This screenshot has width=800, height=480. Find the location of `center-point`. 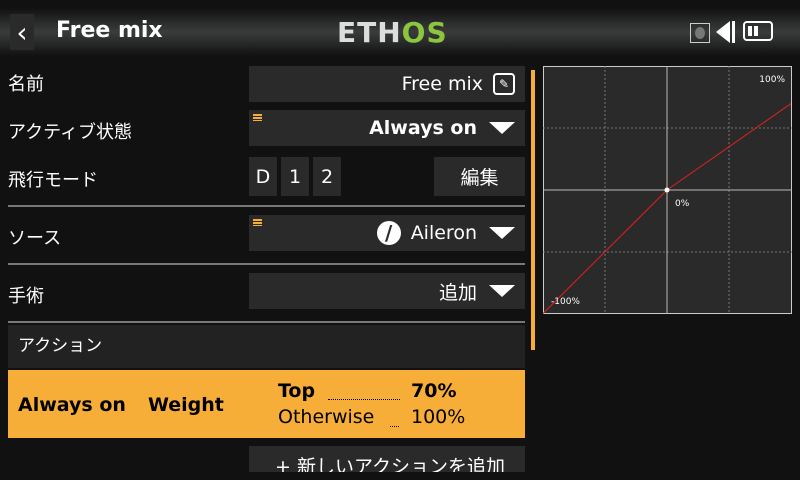

center-point is located at coordinates (667, 190).